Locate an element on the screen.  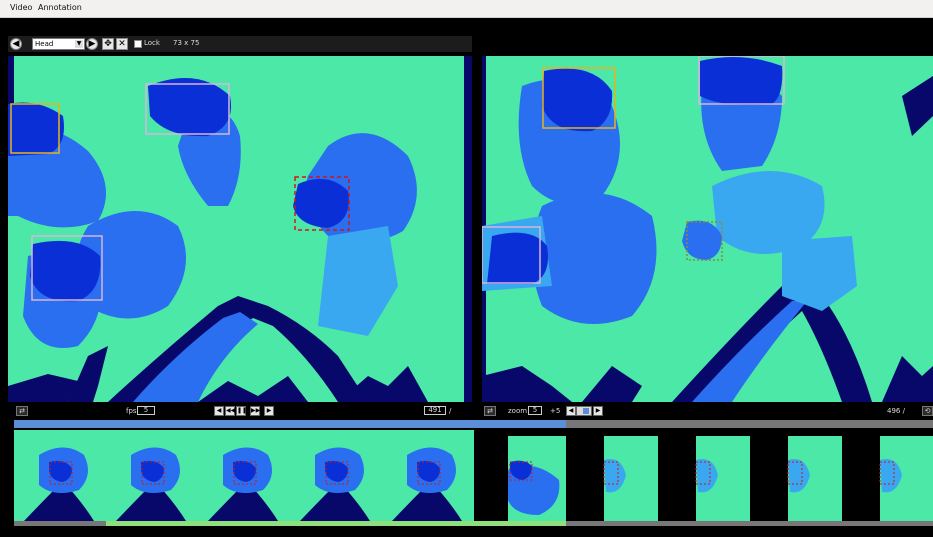
menu-bar: Video Annotation is located at coordinates (466, 9).